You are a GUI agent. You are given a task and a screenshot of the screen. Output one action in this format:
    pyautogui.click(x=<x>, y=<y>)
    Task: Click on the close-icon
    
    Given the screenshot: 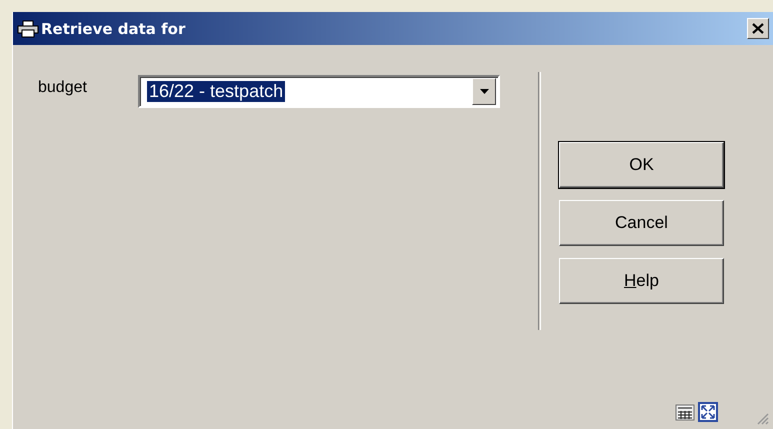 What is the action you would take?
    pyautogui.click(x=758, y=28)
    